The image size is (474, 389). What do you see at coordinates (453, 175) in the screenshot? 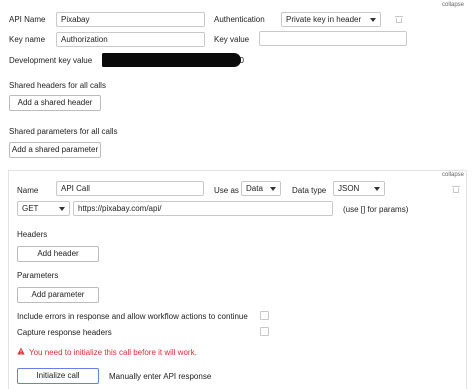
I see `call-collapse-link: collapse` at bounding box center [453, 175].